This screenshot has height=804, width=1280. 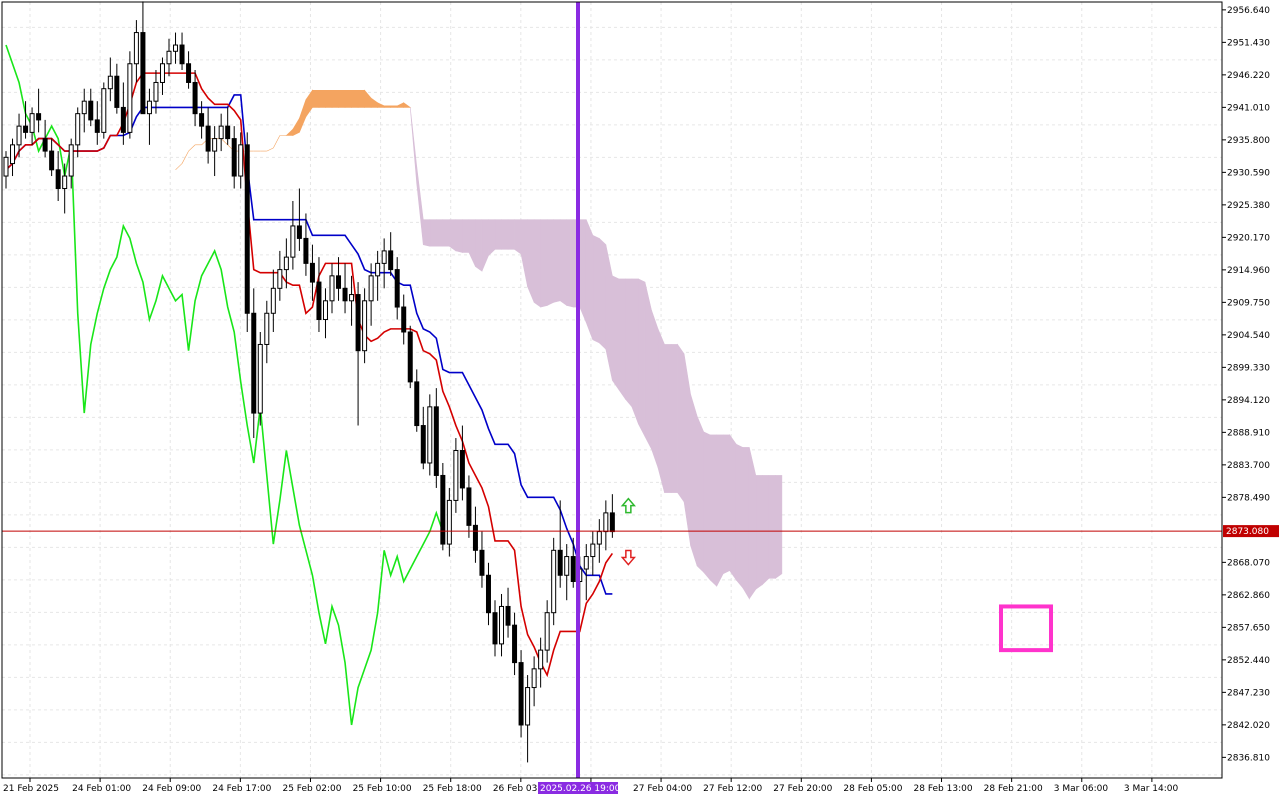 What do you see at coordinates (1248, 173) in the screenshot?
I see `y-axis-tick-label: 2930.590` at bounding box center [1248, 173].